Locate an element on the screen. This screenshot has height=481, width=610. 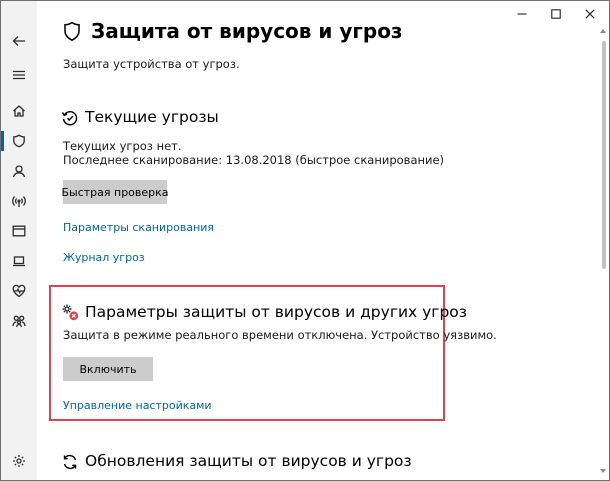
settings-gear-icon is located at coordinates (19, 461).